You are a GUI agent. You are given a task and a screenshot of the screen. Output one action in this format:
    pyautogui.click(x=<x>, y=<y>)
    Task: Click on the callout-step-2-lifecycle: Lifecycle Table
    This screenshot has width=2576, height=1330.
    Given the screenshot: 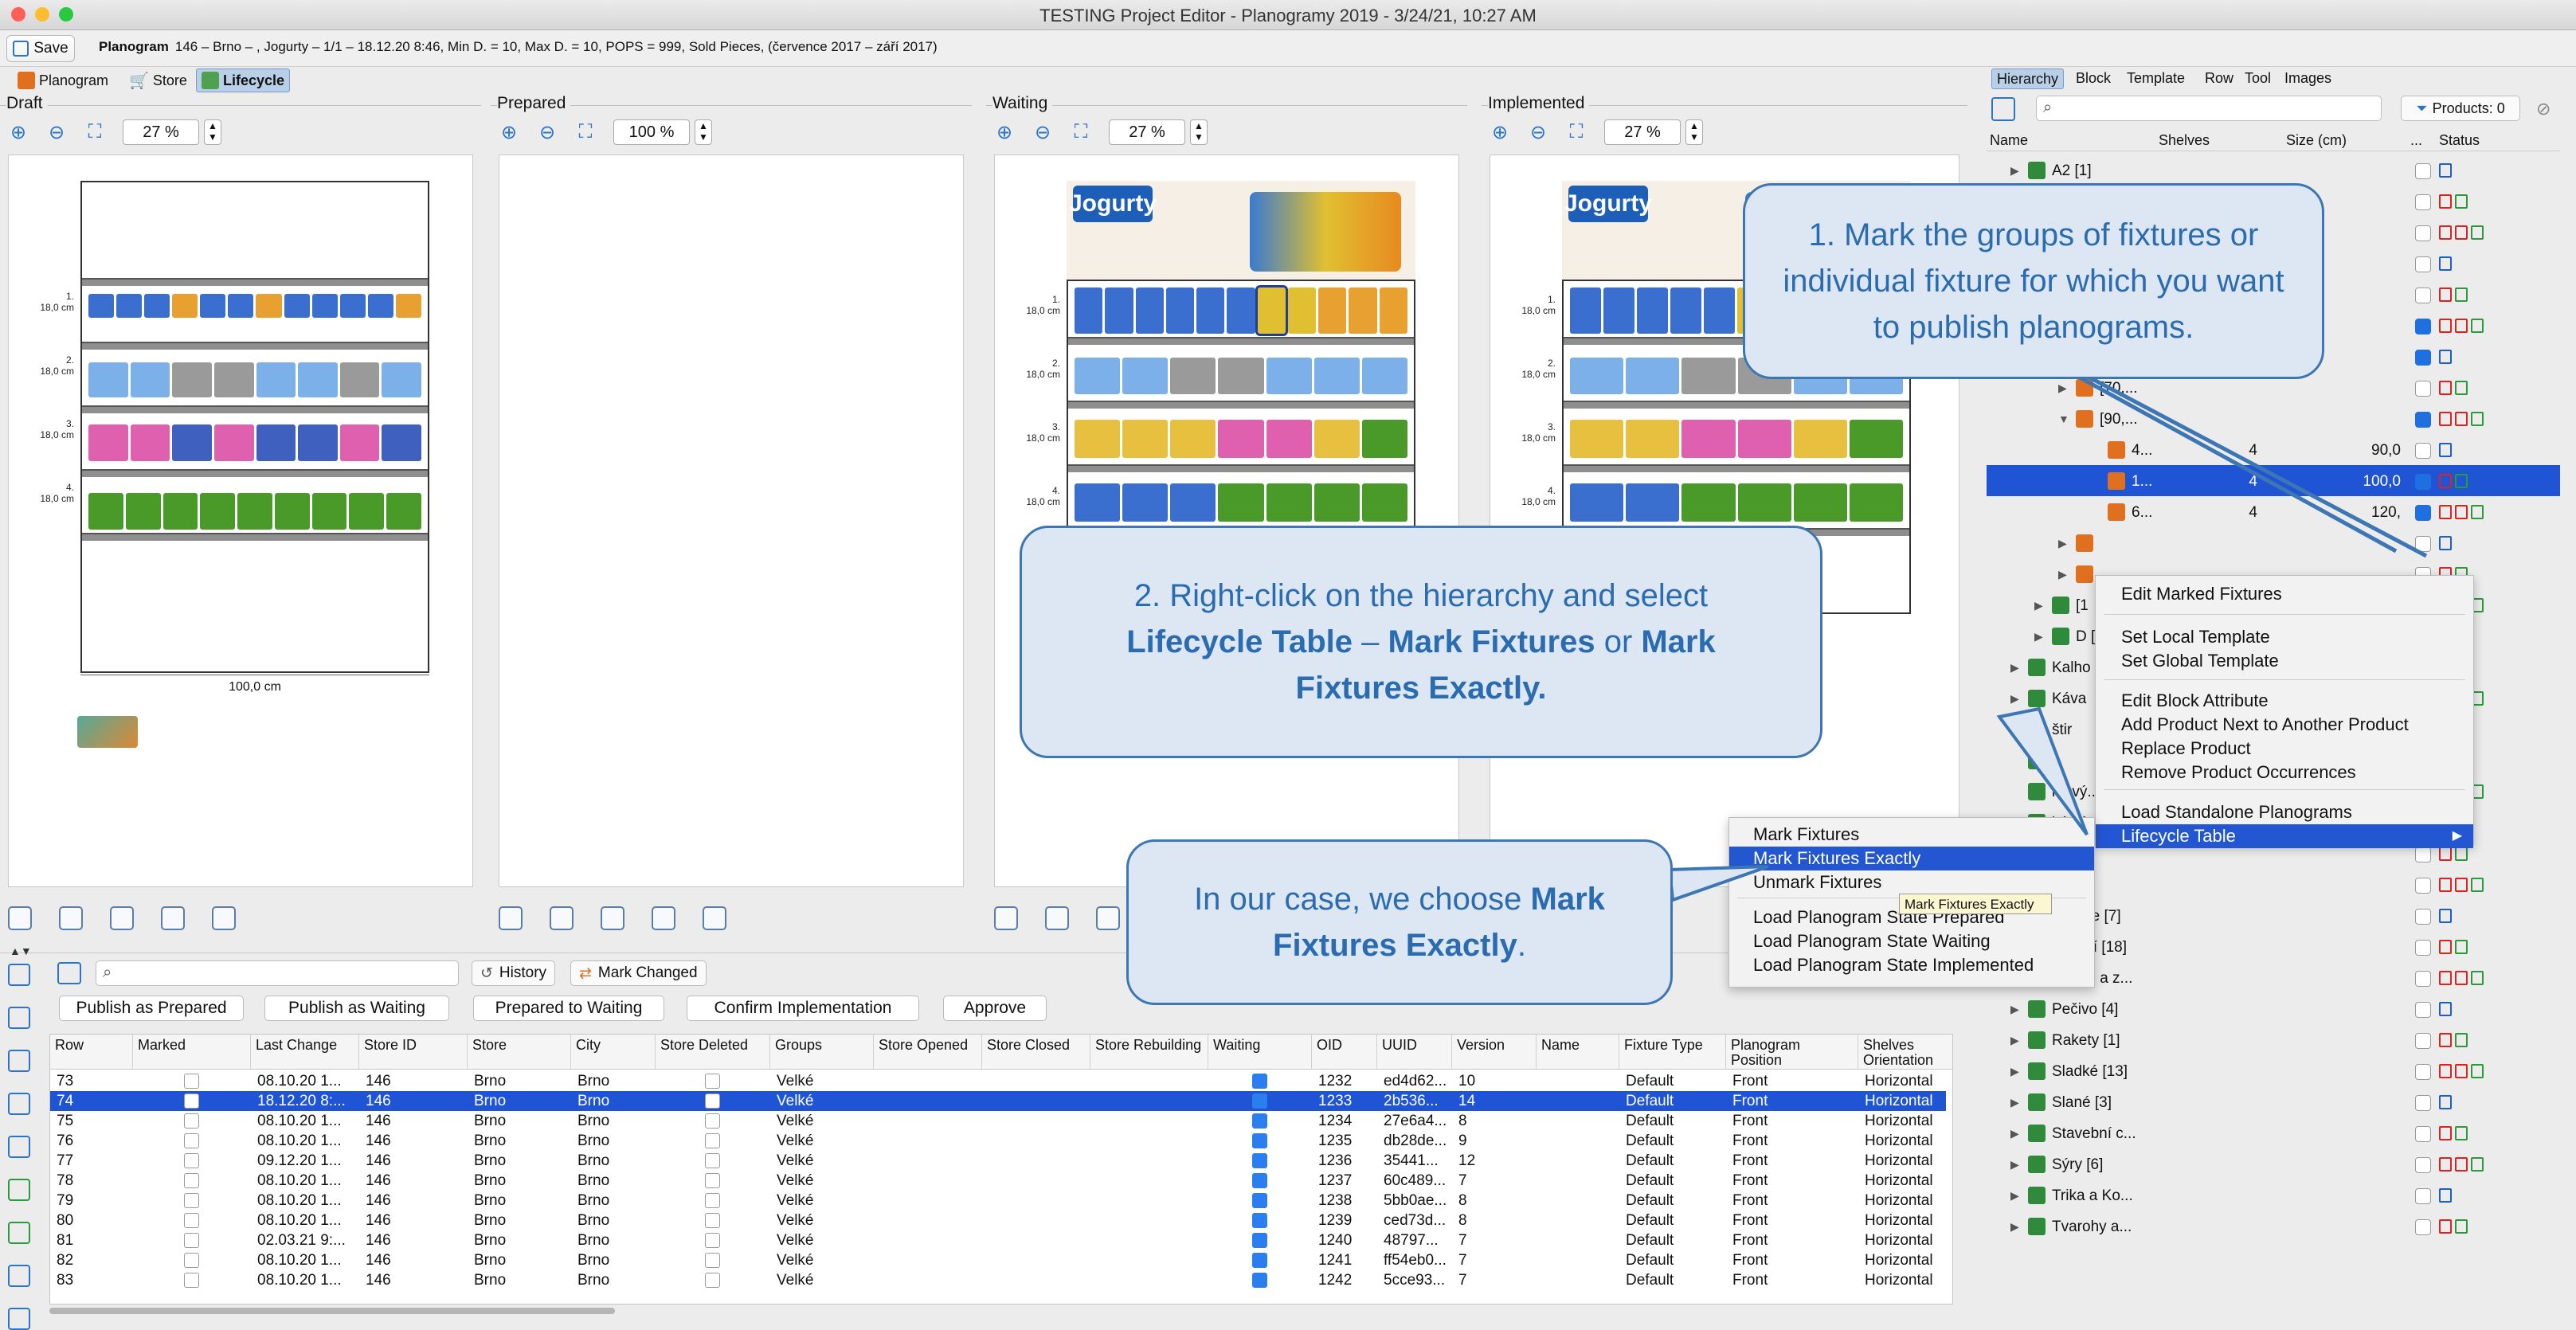 What is the action you would take?
    pyautogui.click(x=1239, y=641)
    